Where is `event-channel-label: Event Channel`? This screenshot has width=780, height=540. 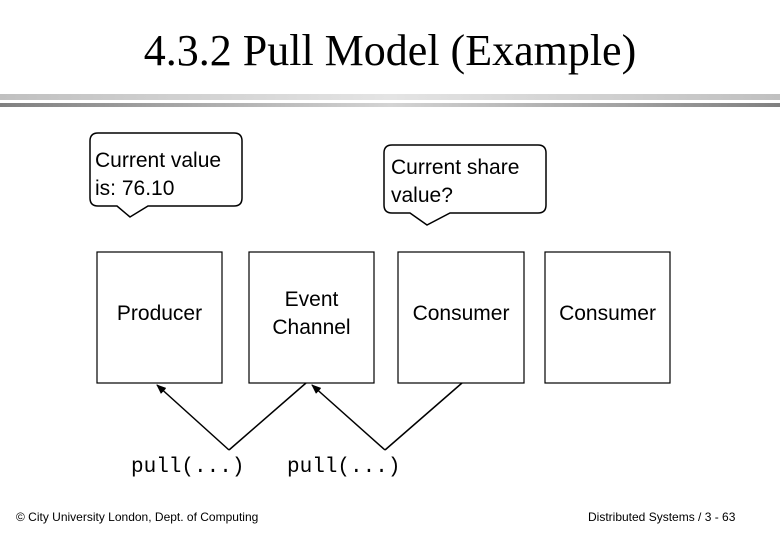 event-channel-label: Event Channel is located at coordinates (311, 313).